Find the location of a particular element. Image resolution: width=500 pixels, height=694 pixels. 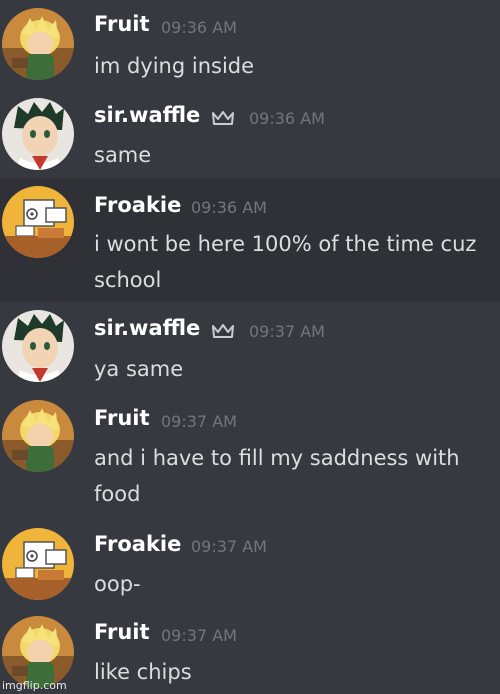

message-text: oop- is located at coordinates (117, 584).